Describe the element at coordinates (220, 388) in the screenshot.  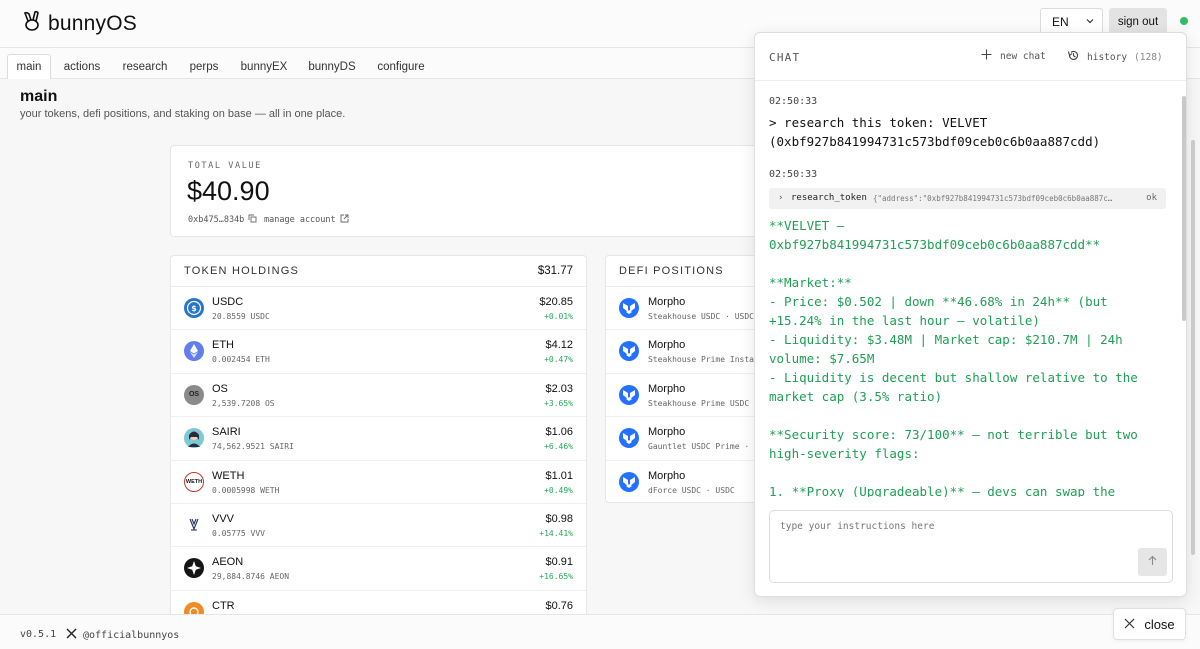
I see `token-name: OS` at that location.